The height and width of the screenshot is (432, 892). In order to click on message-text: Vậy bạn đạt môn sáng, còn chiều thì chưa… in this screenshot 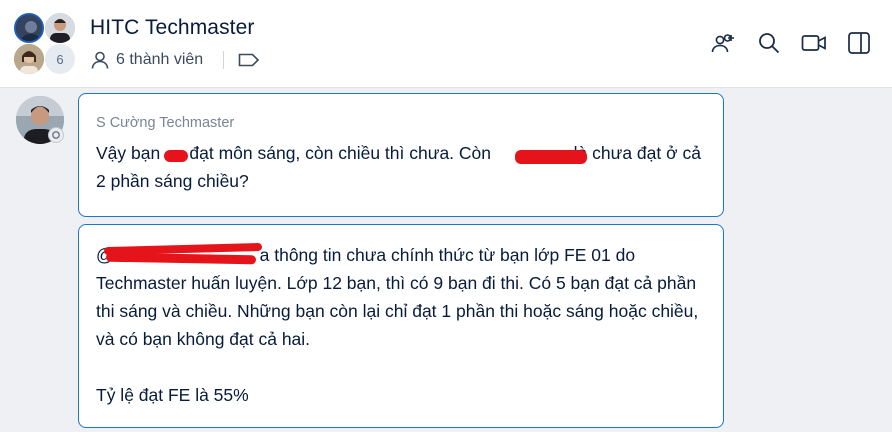, I will do `click(401, 167)`.